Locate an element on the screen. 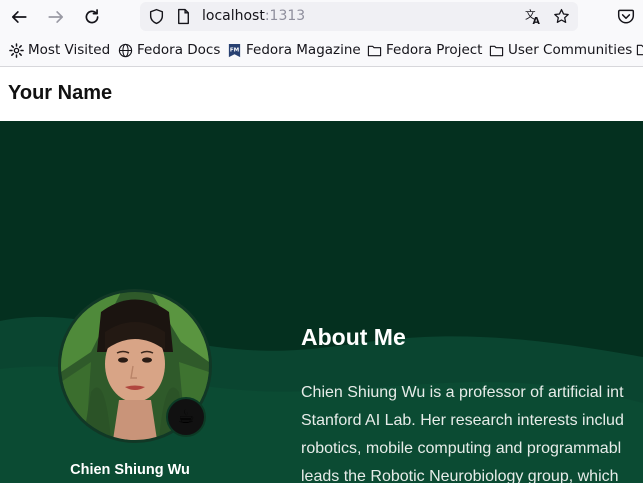 Image resolution: width=643 pixels, height=483 pixels. url-bar: localhost:1313 文A is located at coordinates (359, 16).